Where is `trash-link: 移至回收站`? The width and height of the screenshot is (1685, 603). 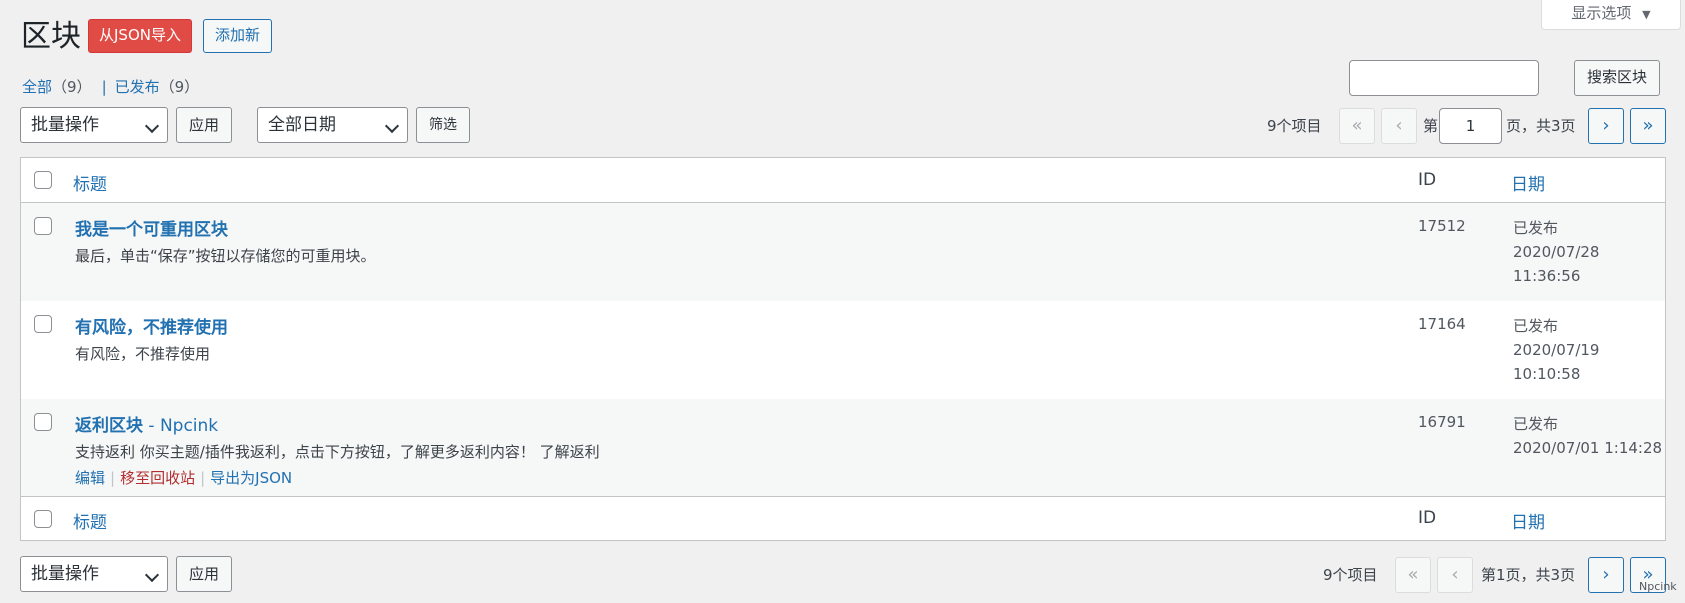
trash-link: 移至回收站 is located at coordinates (157, 478).